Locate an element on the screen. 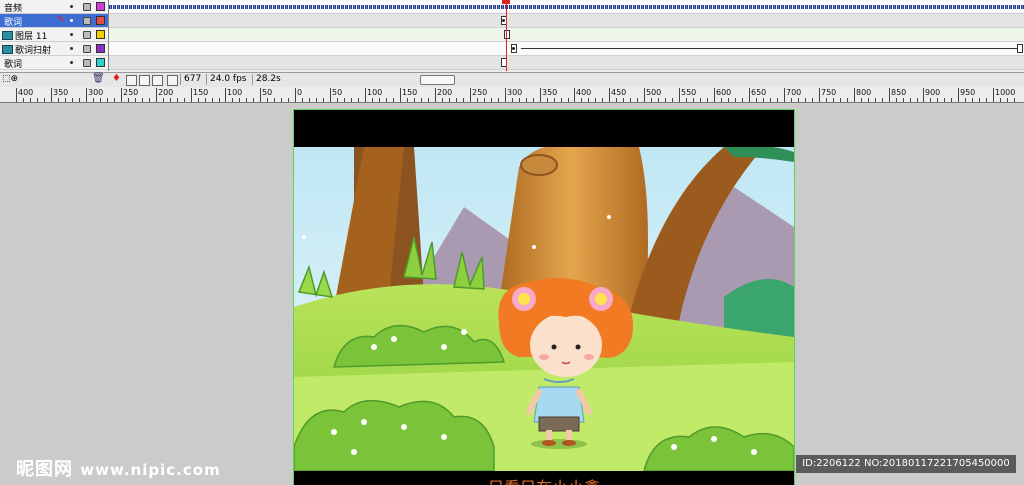 This screenshot has height=485, width=1024. layer-row-lyrics-selected: 歌词 ✎ is located at coordinates (54, 21).